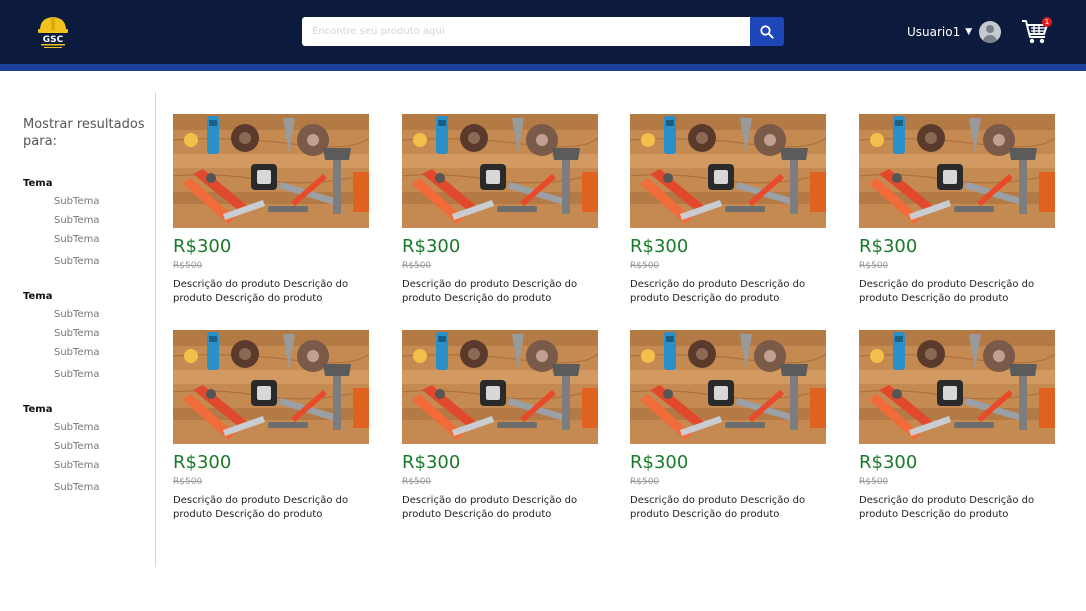 This screenshot has height=611, width=1086. I want to click on search-input, so click(526, 31).